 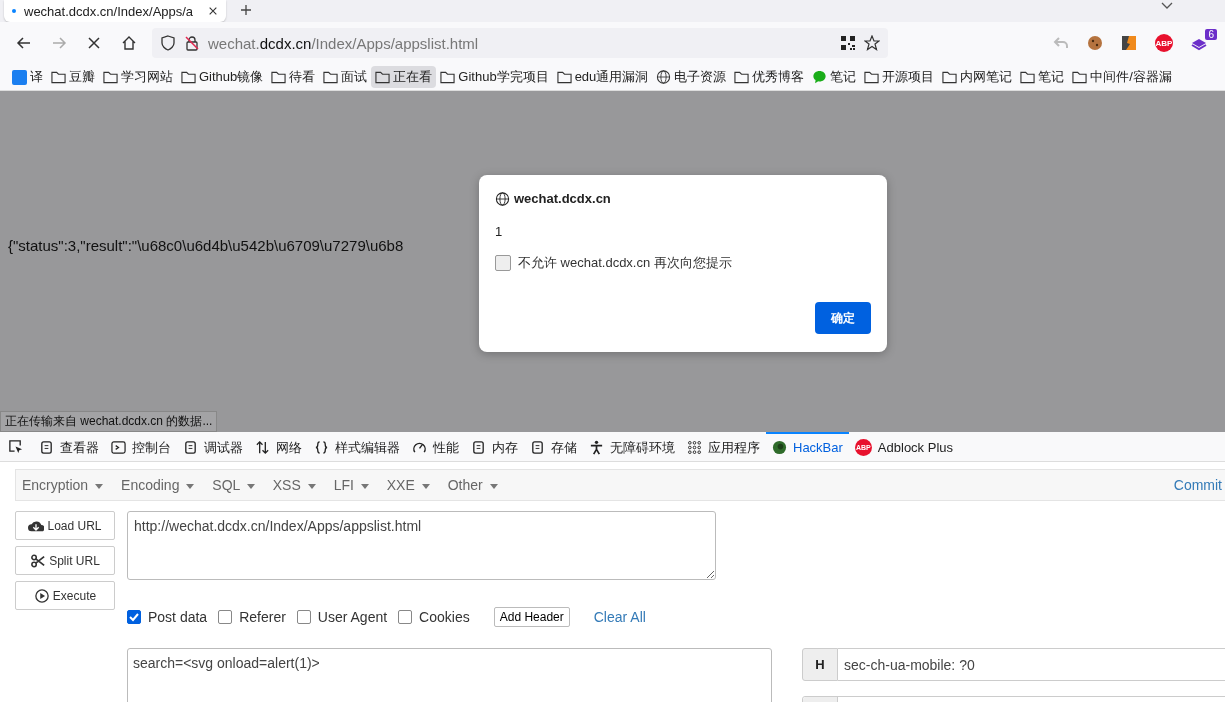 What do you see at coordinates (619, 617) in the screenshot?
I see `clear-all-link: Clear All` at bounding box center [619, 617].